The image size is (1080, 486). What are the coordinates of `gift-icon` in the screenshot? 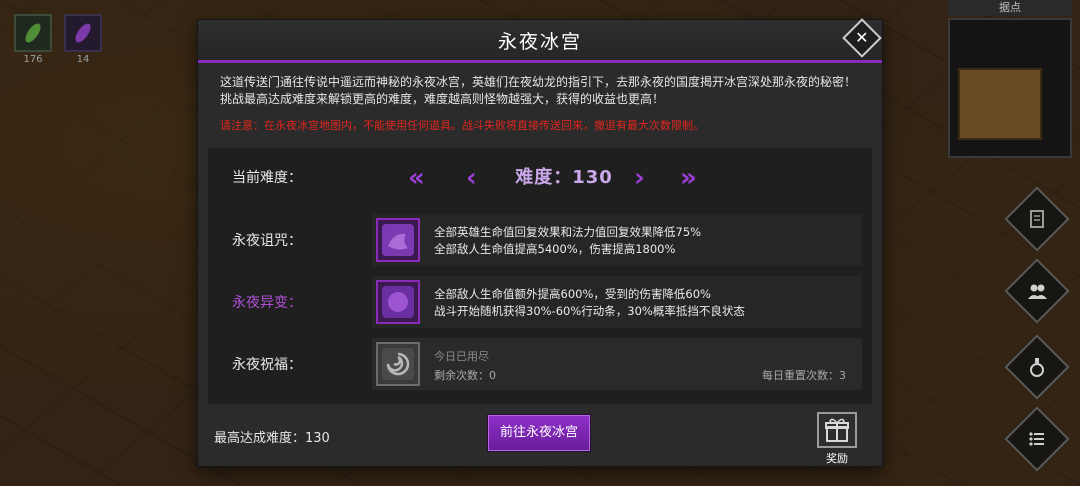 It's located at (837, 430).